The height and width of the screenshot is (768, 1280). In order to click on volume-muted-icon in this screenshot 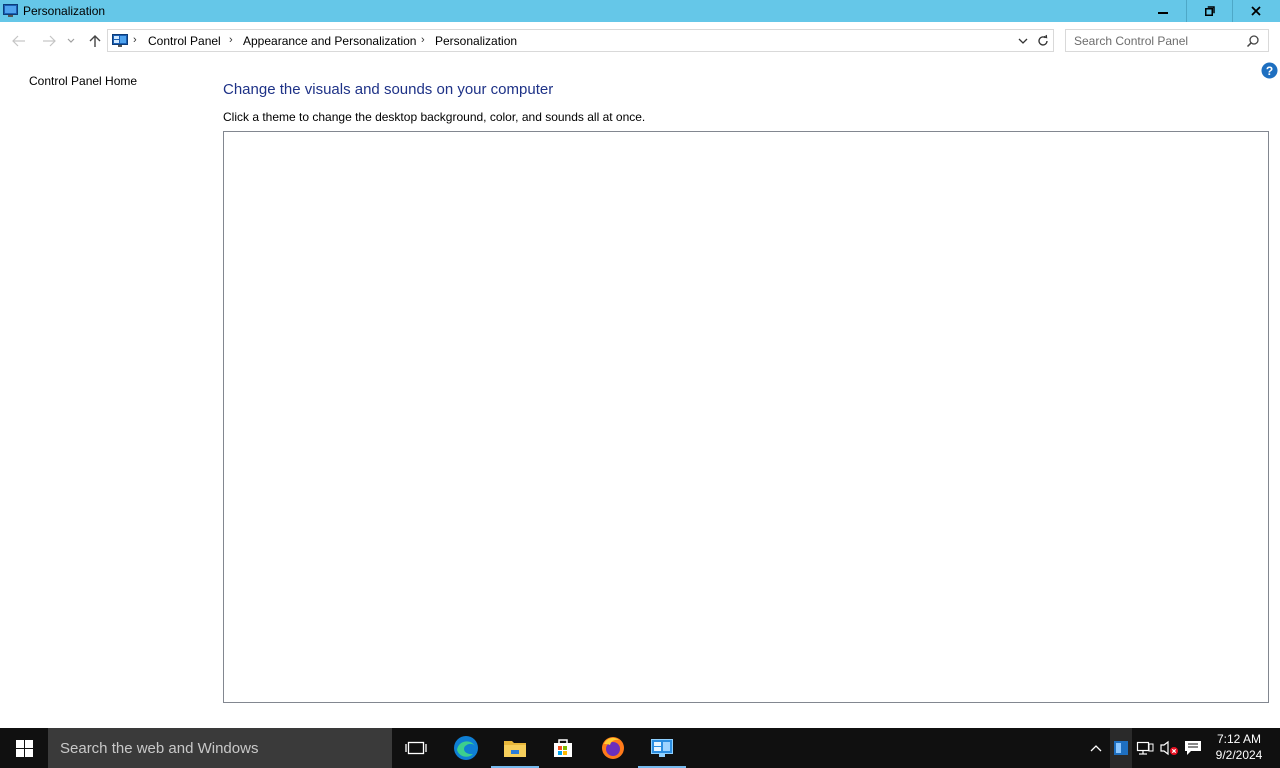, I will do `click(1169, 748)`.